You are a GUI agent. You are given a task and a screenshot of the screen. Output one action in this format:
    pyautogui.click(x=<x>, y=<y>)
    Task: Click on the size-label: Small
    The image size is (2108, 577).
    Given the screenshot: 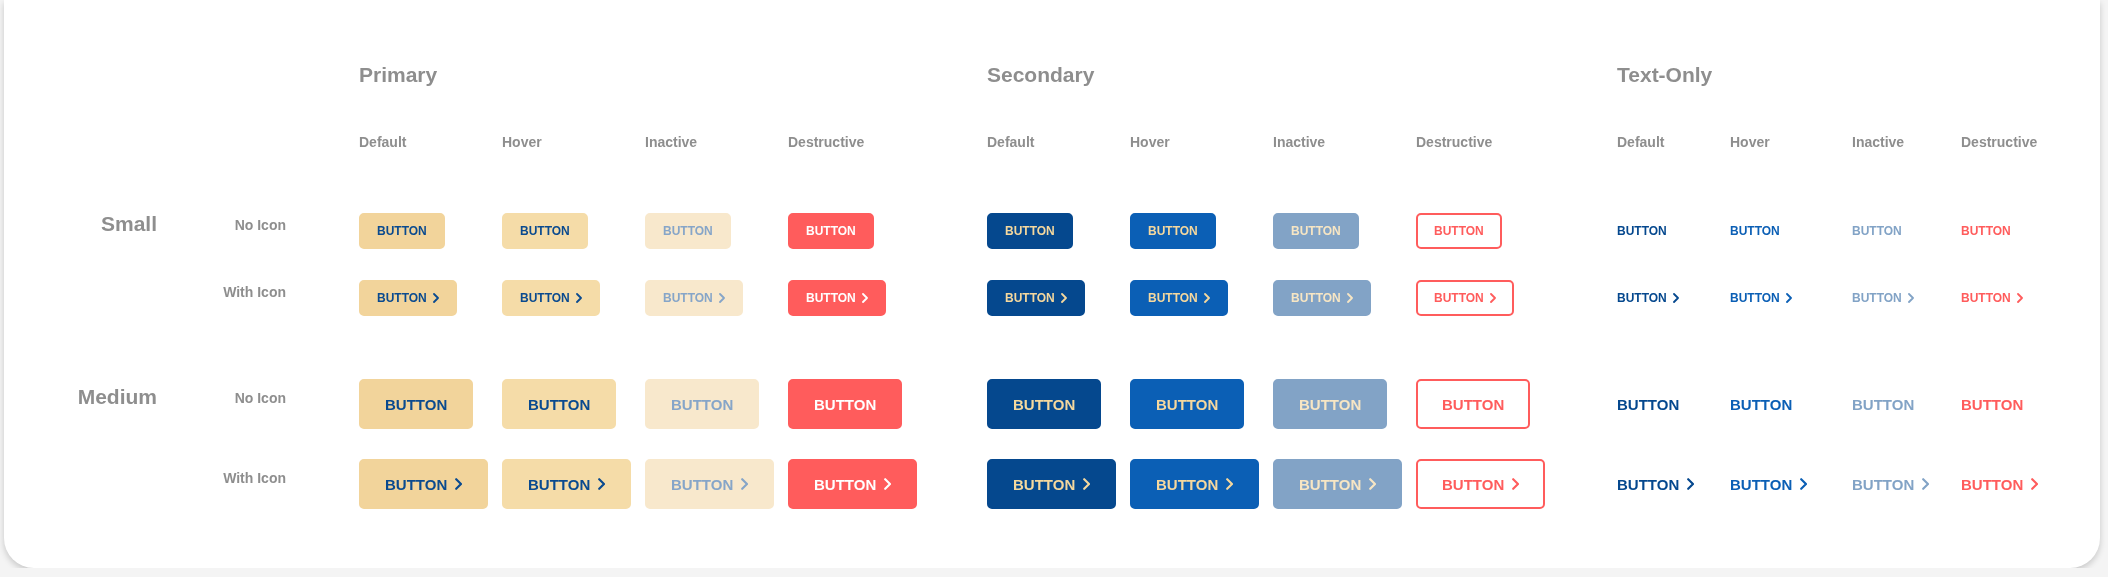 What is the action you would take?
    pyautogui.click(x=128, y=224)
    